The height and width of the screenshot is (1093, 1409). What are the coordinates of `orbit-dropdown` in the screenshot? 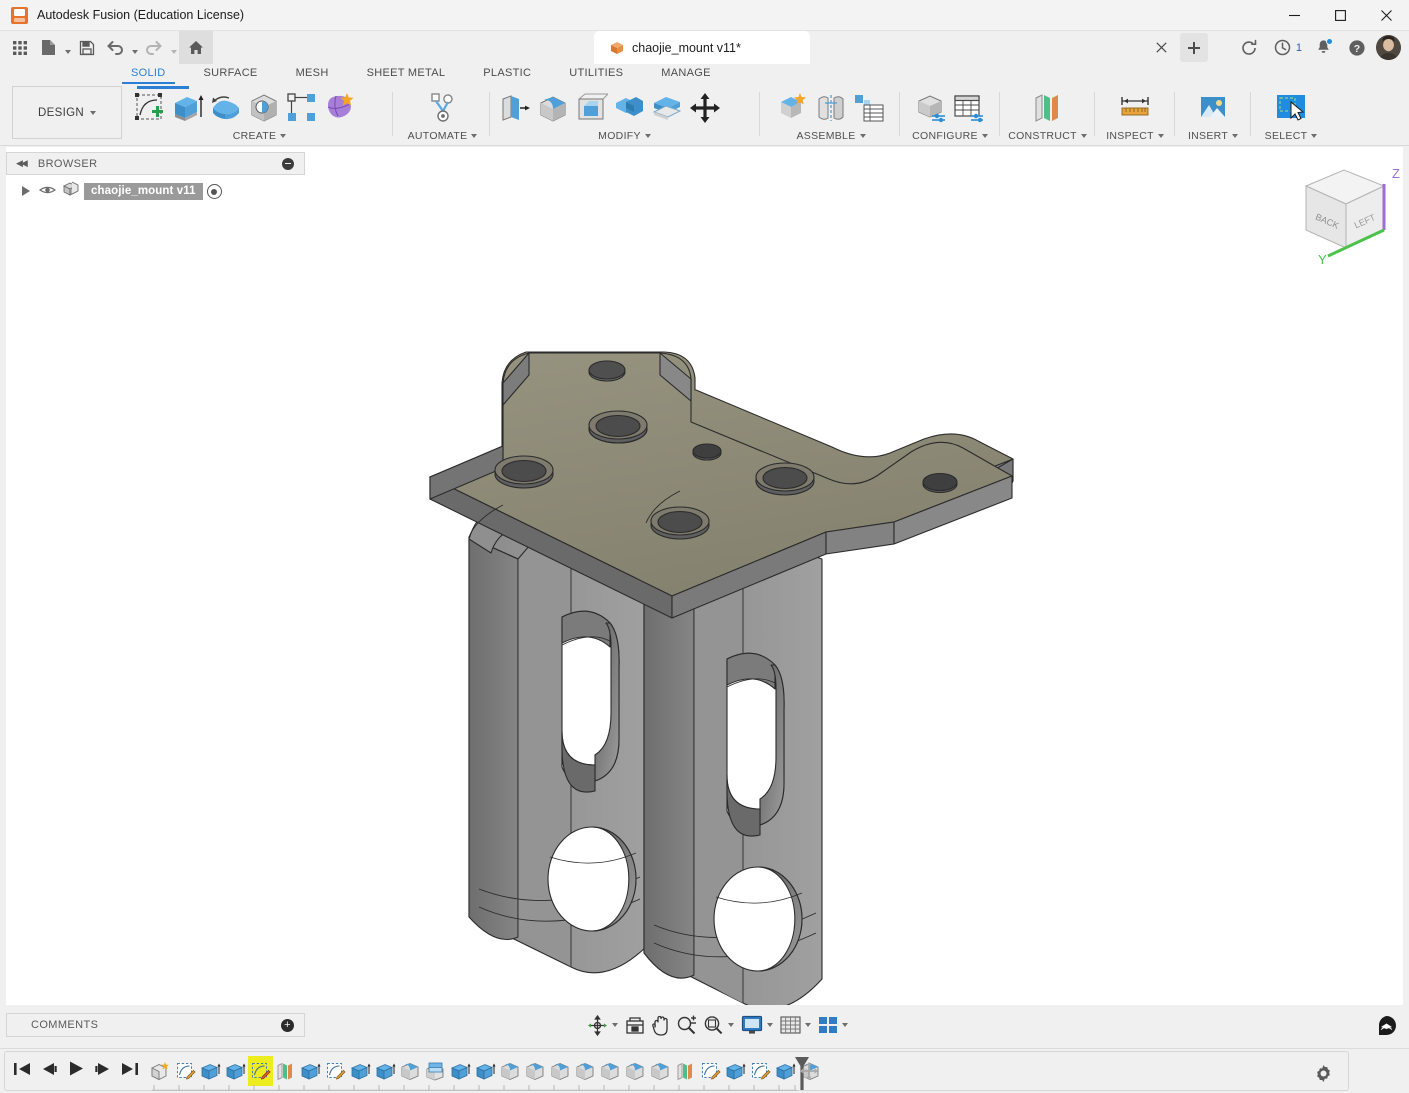 It's located at (616, 1025).